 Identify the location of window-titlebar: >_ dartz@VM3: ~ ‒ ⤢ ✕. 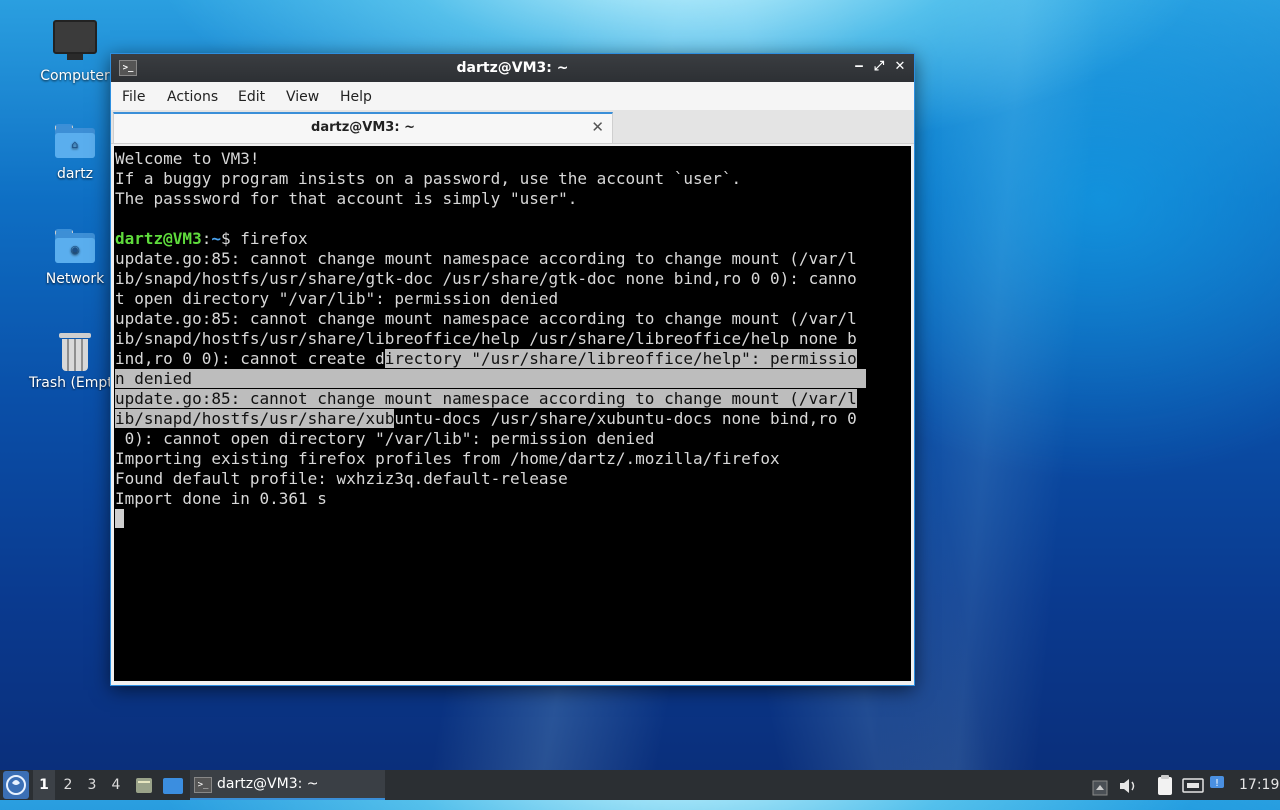
(512, 68).